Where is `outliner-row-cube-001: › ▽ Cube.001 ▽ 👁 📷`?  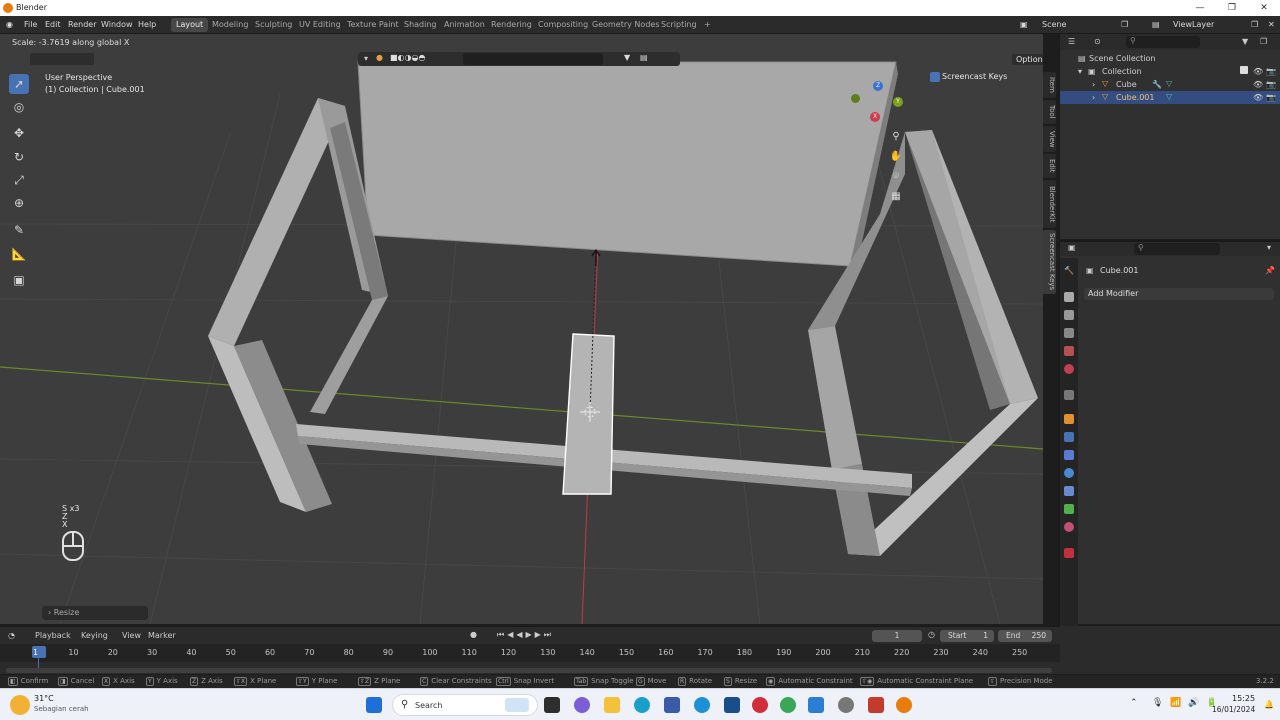
outliner-row-cube-001: › ▽ Cube.001 ▽ 👁 📷 is located at coordinates (1170, 97).